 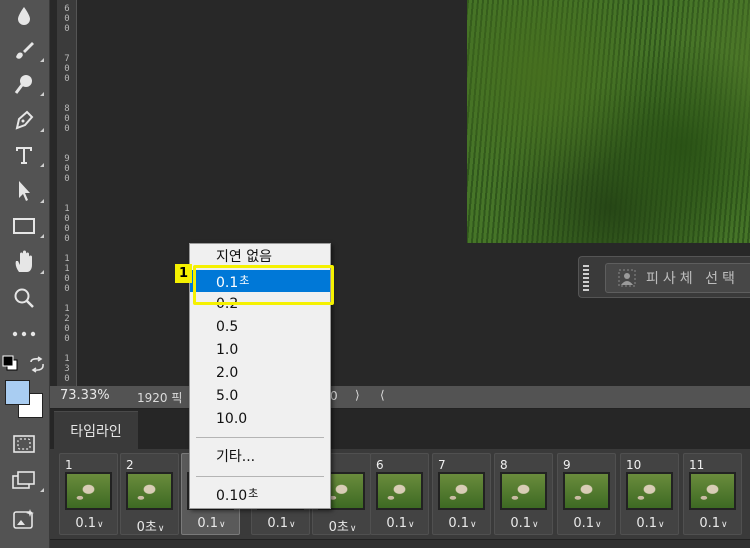 I want to click on ruler-label: 6 0 0, so click(x=67, y=19).